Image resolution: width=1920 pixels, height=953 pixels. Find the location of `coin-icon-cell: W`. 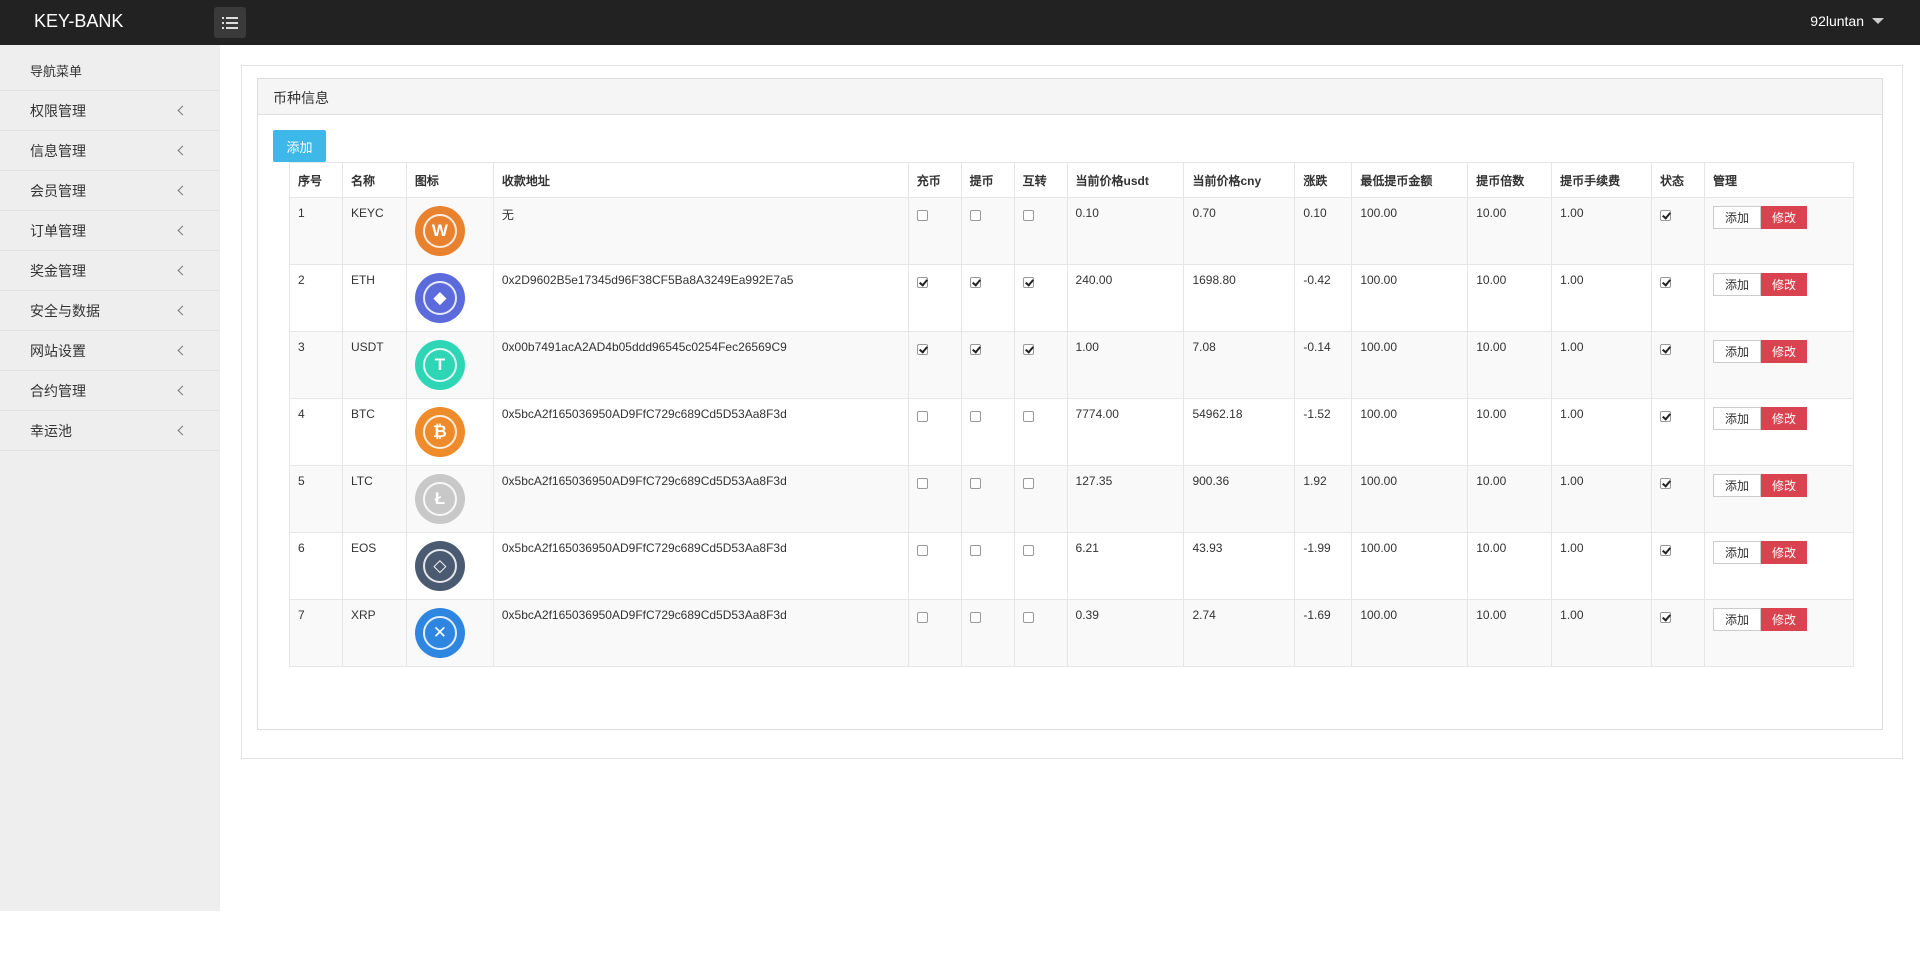

coin-icon-cell: W is located at coordinates (449, 231).